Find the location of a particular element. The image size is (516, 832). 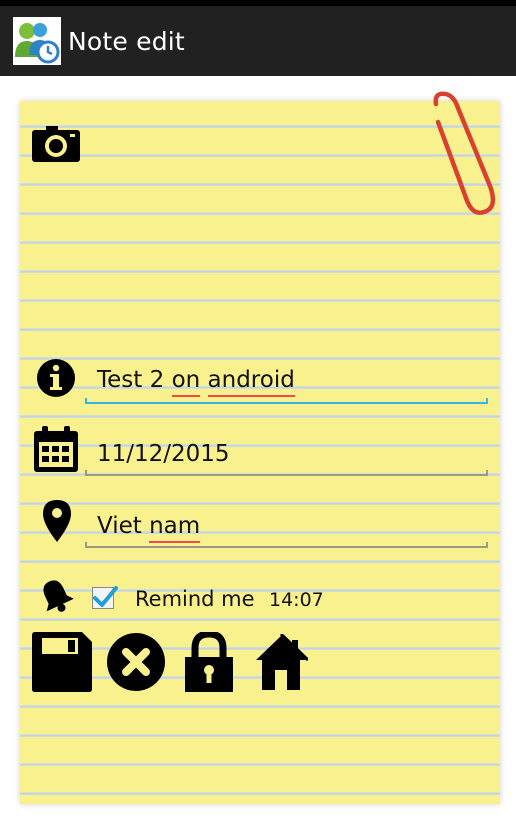

action-bar: Note edit is located at coordinates (258, 41).